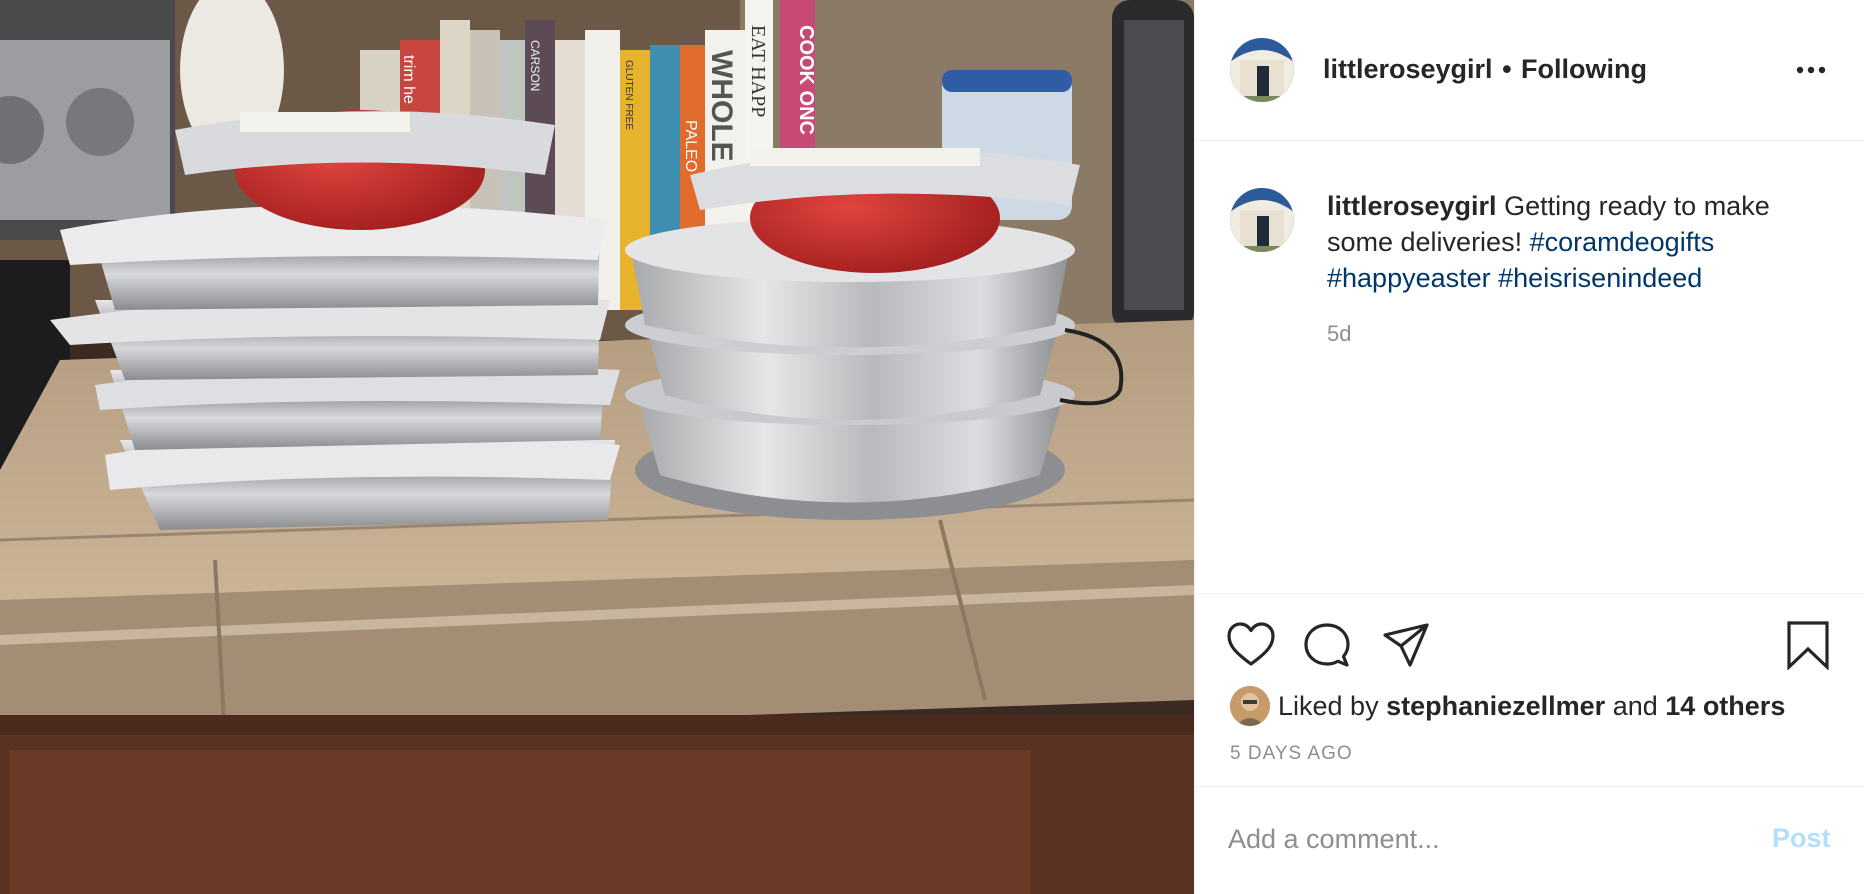 Image resolution: width=1864 pixels, height=894 pixels. I want to click on book-spine-paleo: PALEO, so click(690, 146).